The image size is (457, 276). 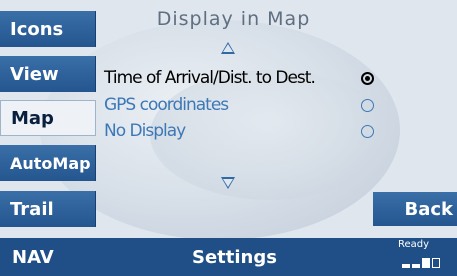 I want to click on nav-label: NAV, so click(x=33, y=257).